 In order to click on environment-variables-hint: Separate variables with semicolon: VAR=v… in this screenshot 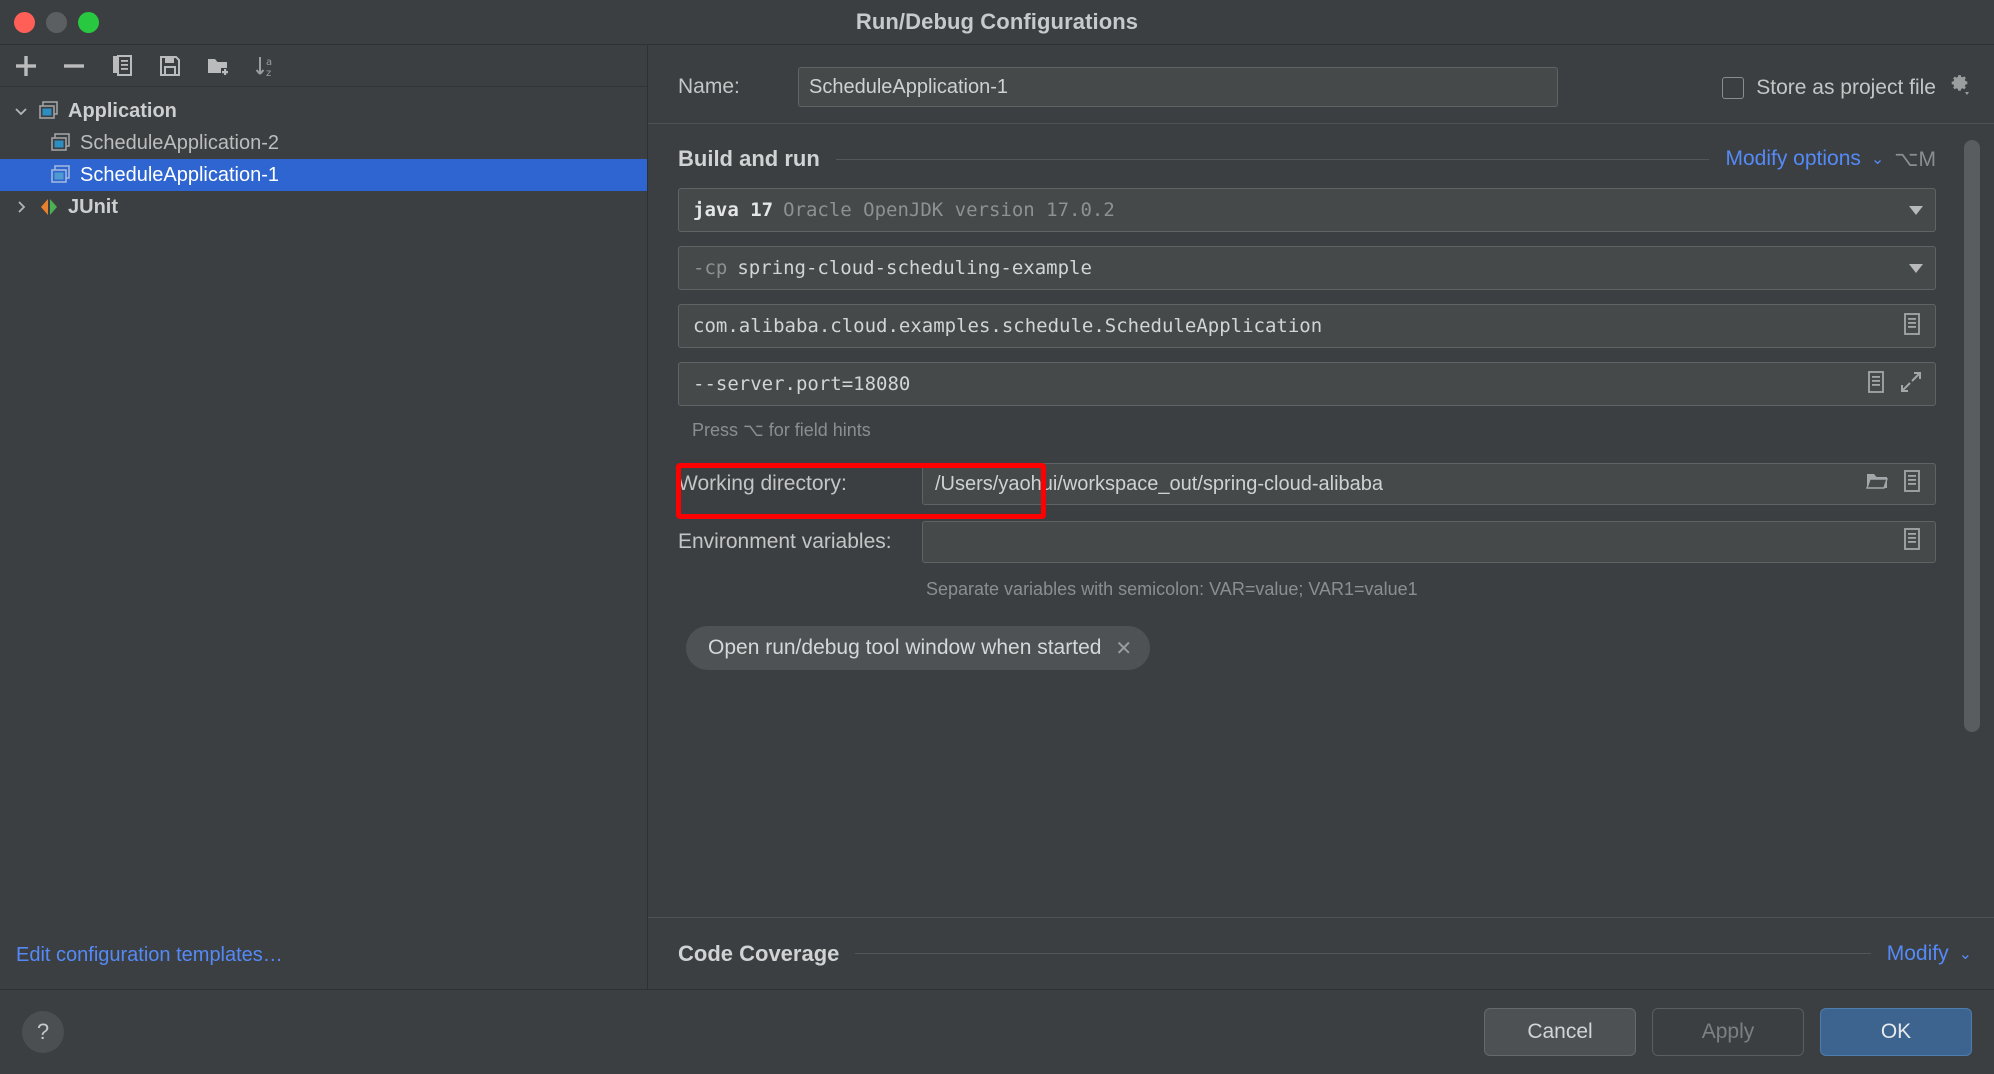, I will do `click(1172, 589)`.